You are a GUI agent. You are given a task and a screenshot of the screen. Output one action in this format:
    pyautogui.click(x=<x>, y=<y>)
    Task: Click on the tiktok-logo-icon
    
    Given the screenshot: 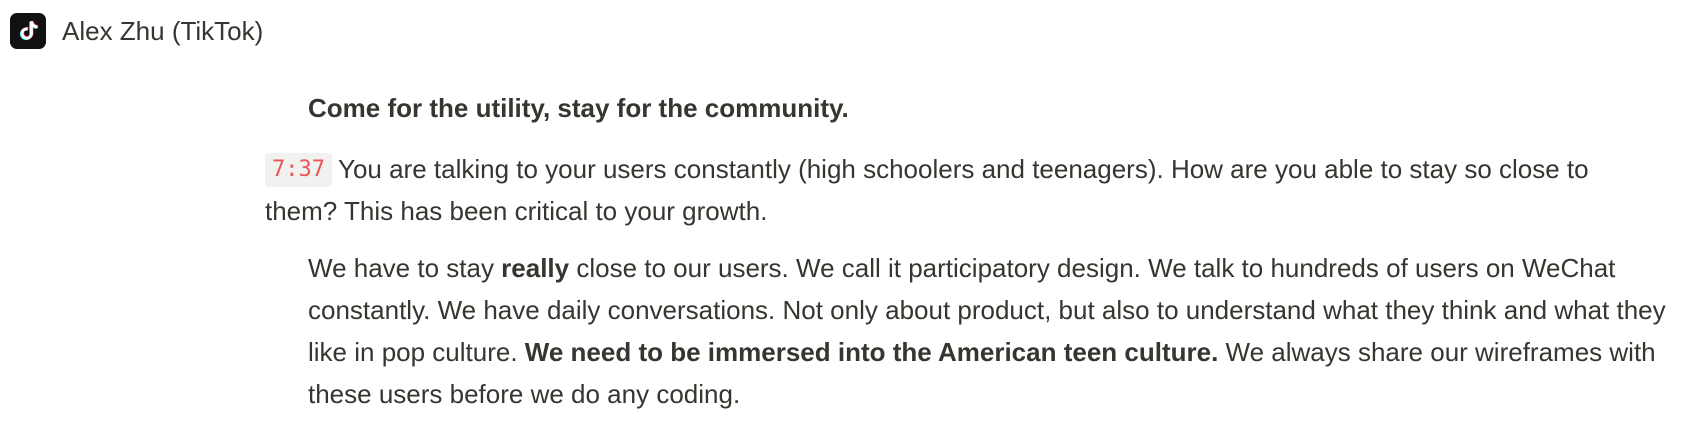 What is the action you would take?
    pyautogui.click(x=28, y=31)
    